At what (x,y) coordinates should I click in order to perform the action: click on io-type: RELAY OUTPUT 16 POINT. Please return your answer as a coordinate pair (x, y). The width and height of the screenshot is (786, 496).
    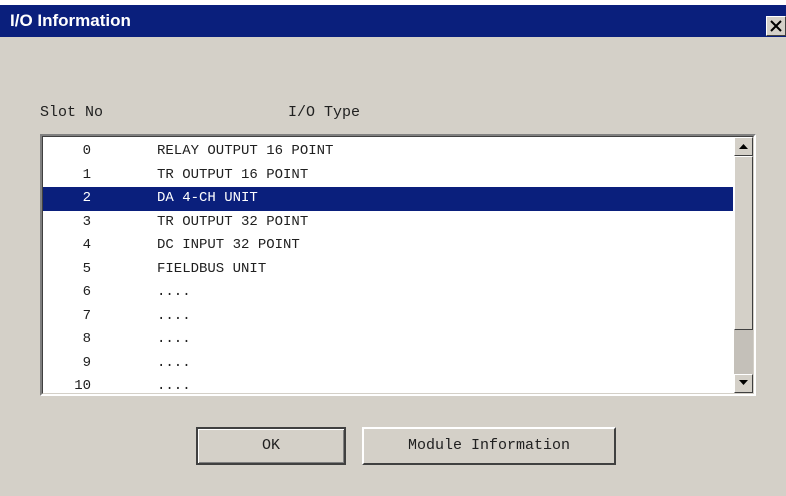
    Looking at the image, I should click on (245, 151).